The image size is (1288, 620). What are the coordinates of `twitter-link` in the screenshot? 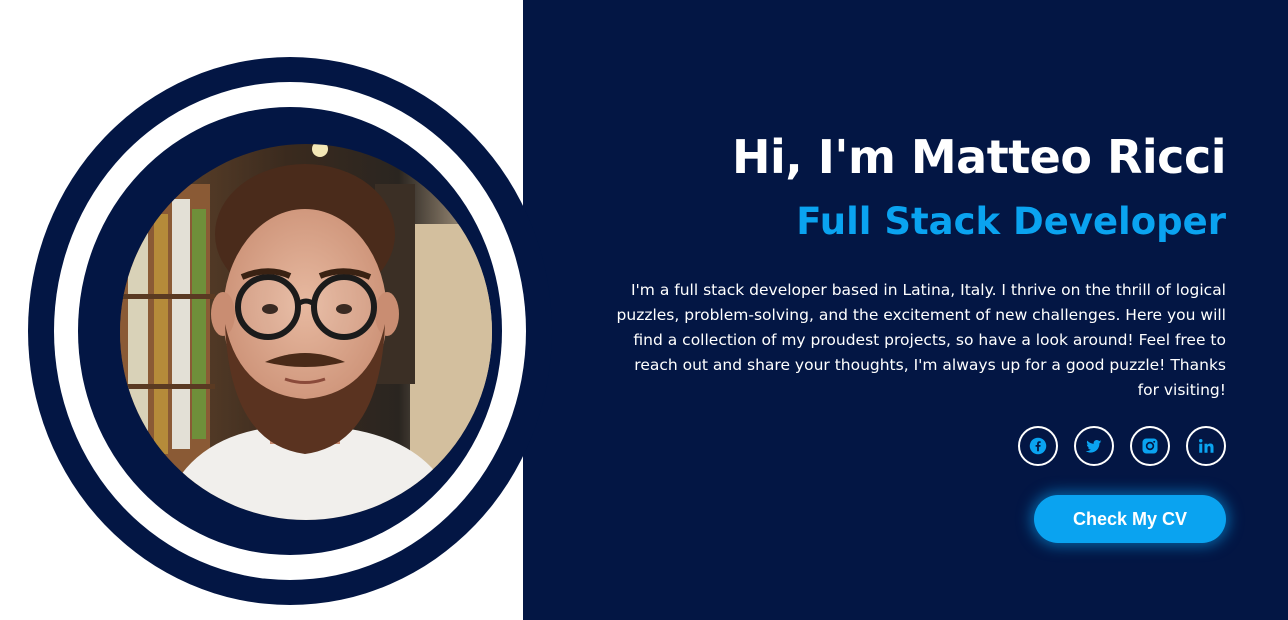 It's located at (1094, 446).